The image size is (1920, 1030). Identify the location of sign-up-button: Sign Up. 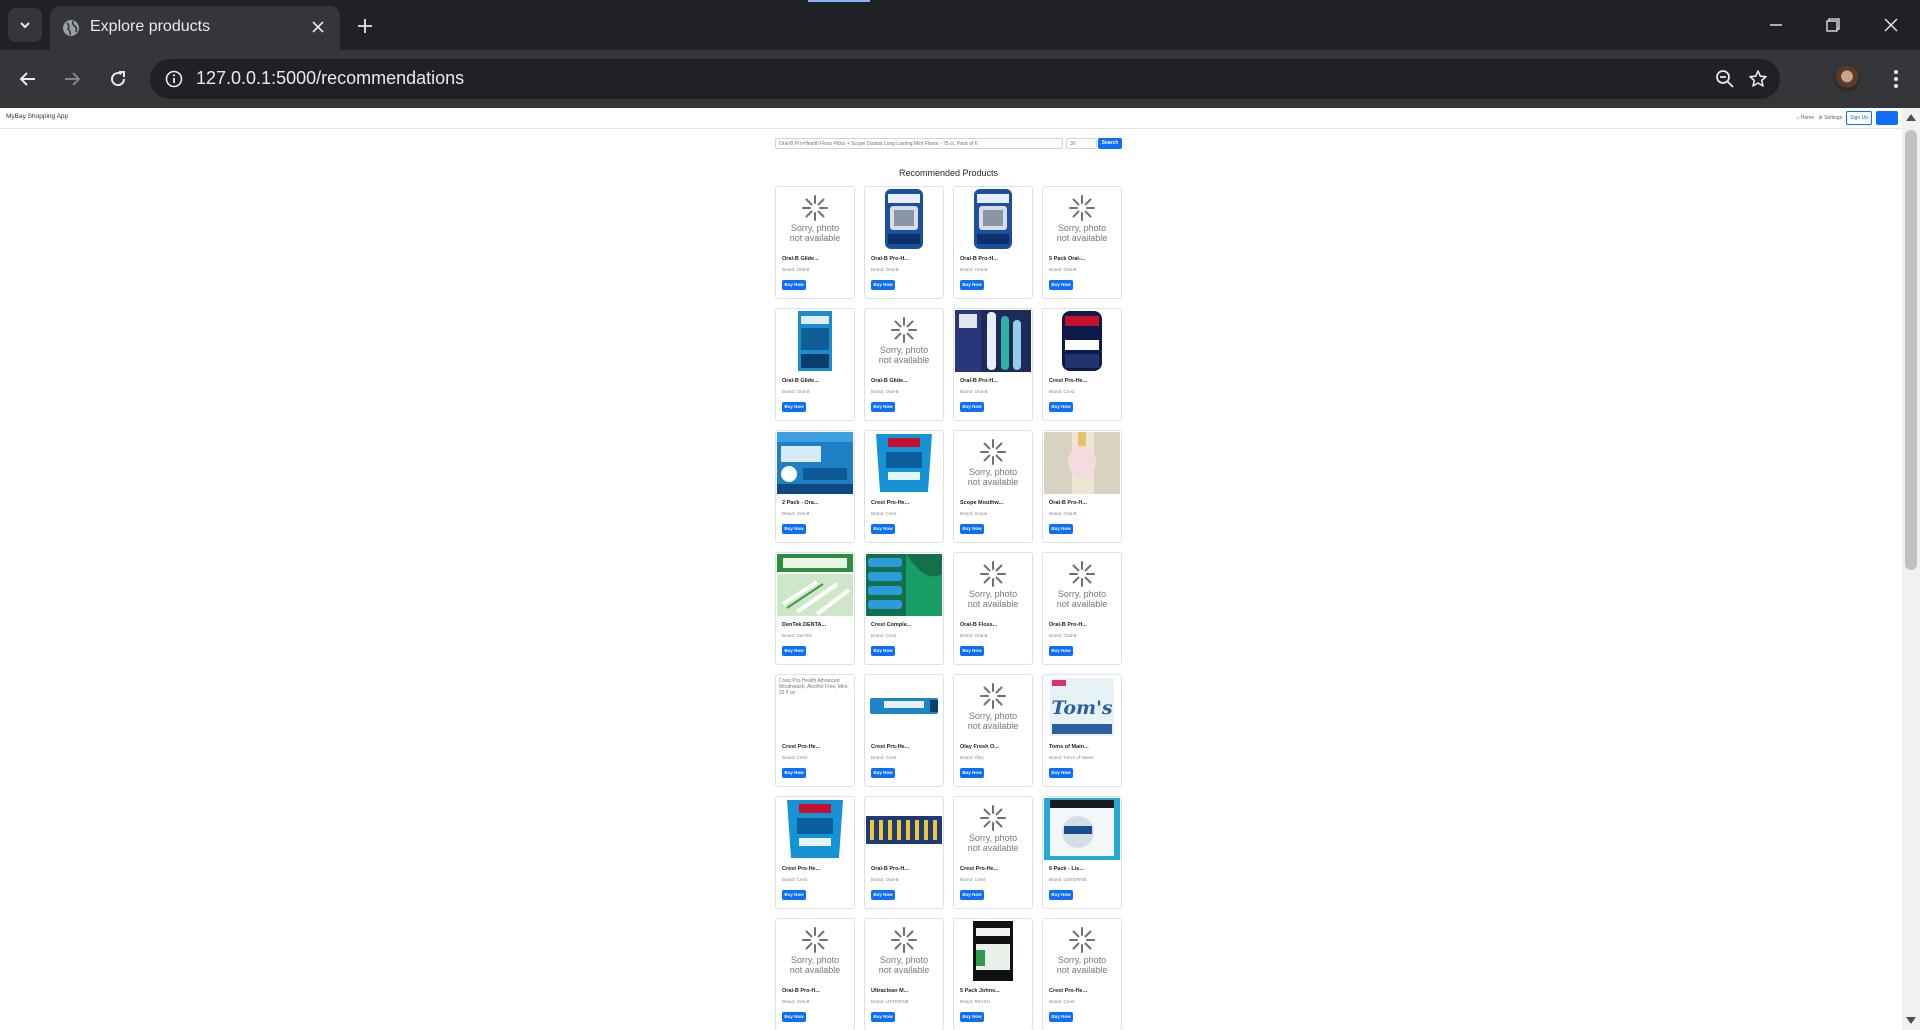
(1859, 118).